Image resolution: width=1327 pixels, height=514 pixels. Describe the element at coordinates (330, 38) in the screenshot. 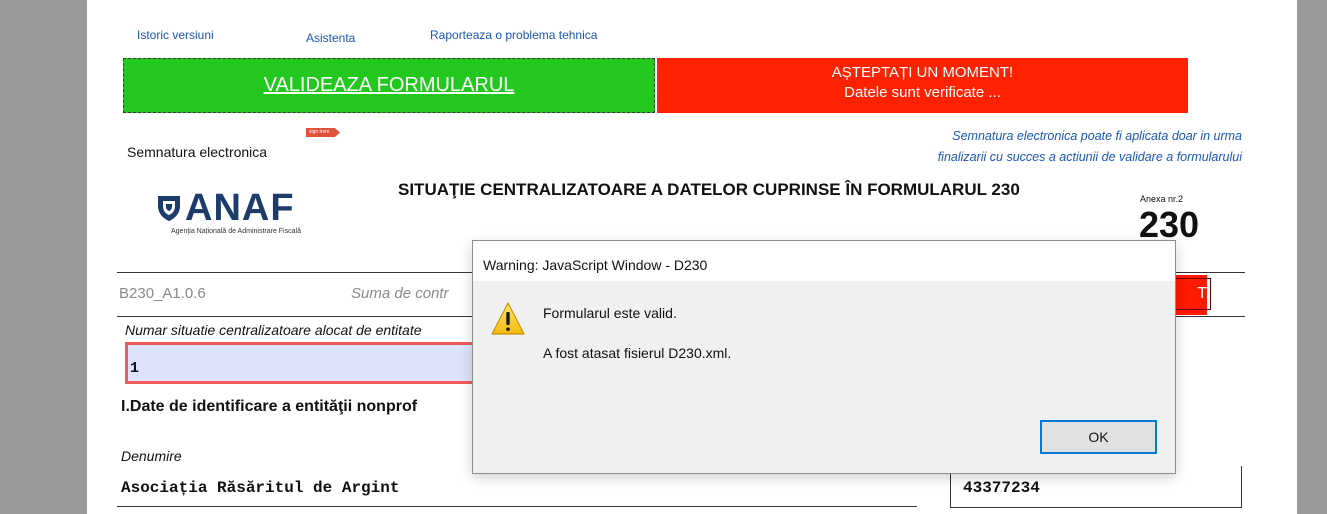

I see `help-link: Asistenta` at that location.